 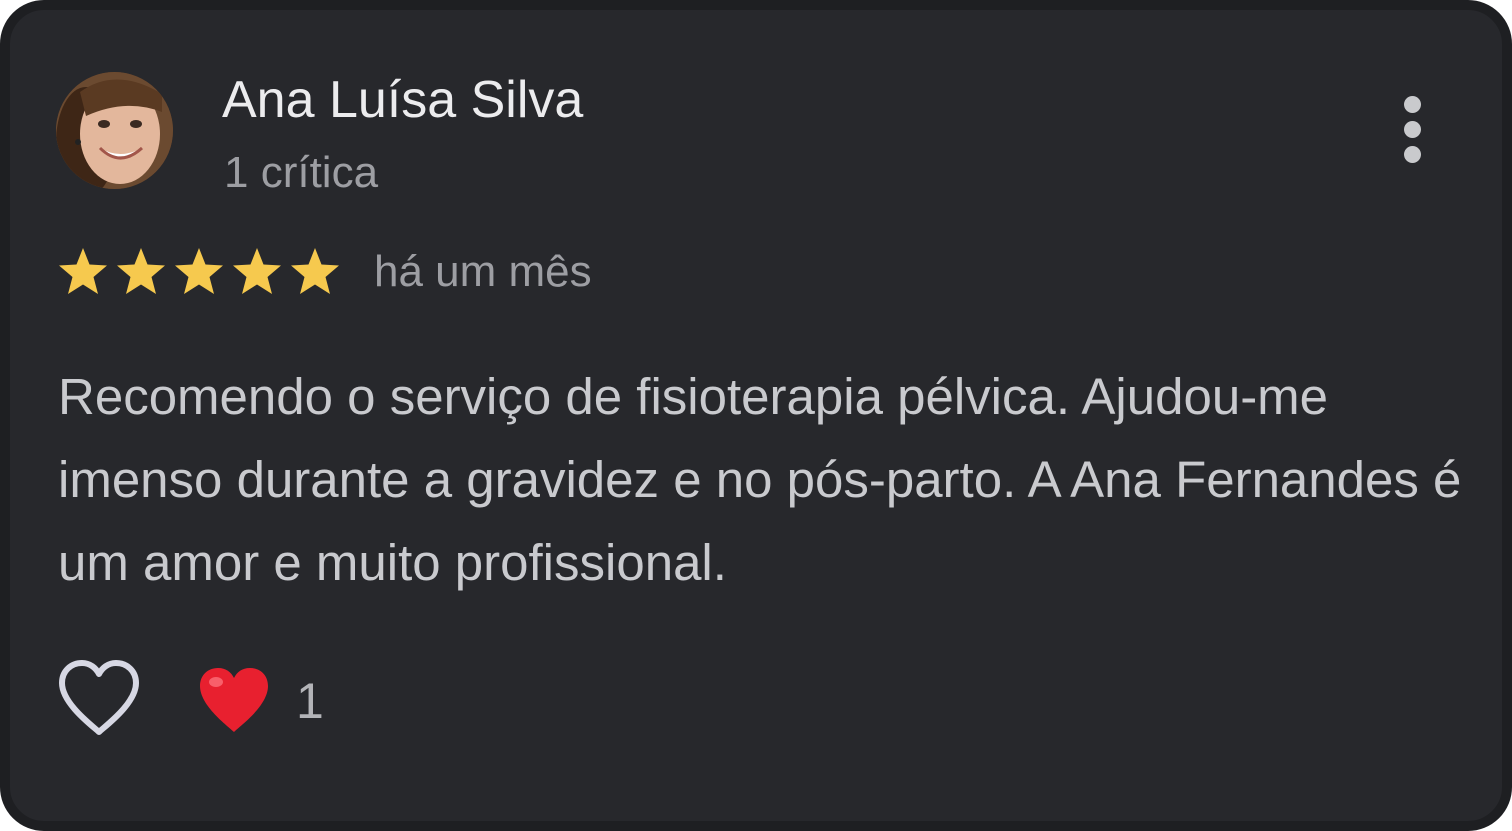 I want to click on author-review-count: 1 crítica, so click(x=301, y=172).